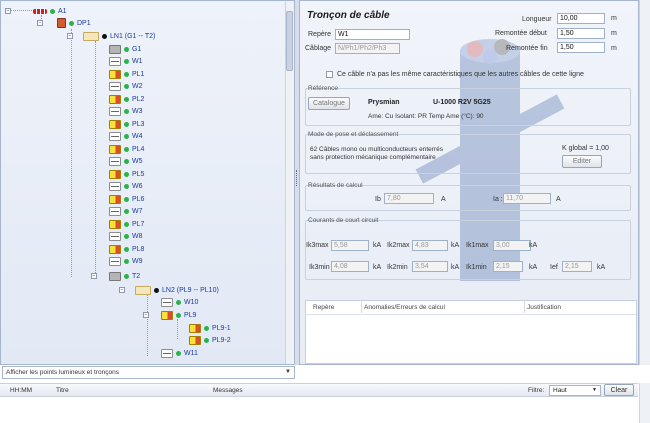 The width and height of the screenshot is (650, 423). What do you see at coordinates (138, 174) in the screenshot?
I see `tree-node-label: PL5` at bounding box center [138, 174].